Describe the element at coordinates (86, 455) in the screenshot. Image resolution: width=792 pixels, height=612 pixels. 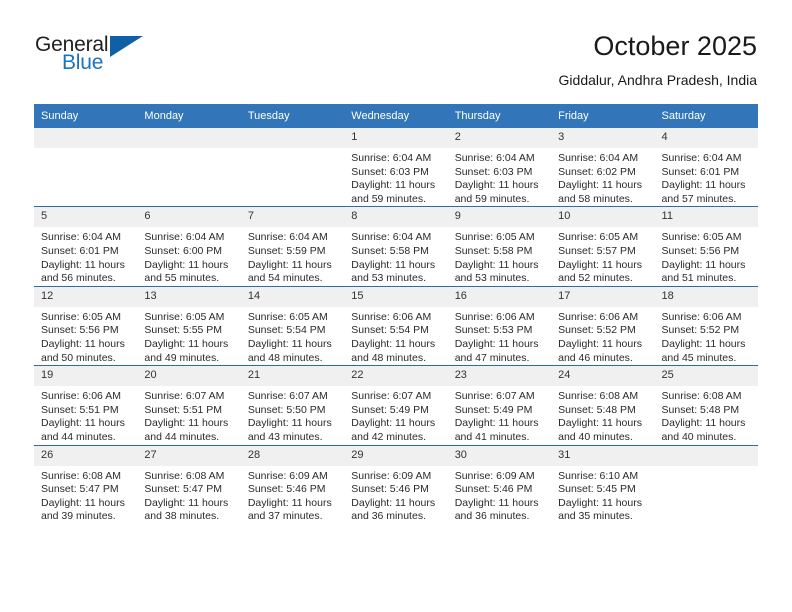
I see `day-number: 26` at that location.